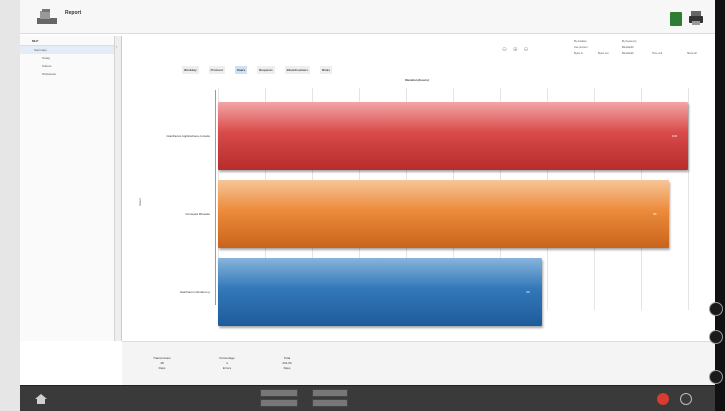 This screenshot has height=411, width=725. Describe the element at coordinates (417, 80) in the screenshot. I see `chart-title: Duration (hours)` at that location.